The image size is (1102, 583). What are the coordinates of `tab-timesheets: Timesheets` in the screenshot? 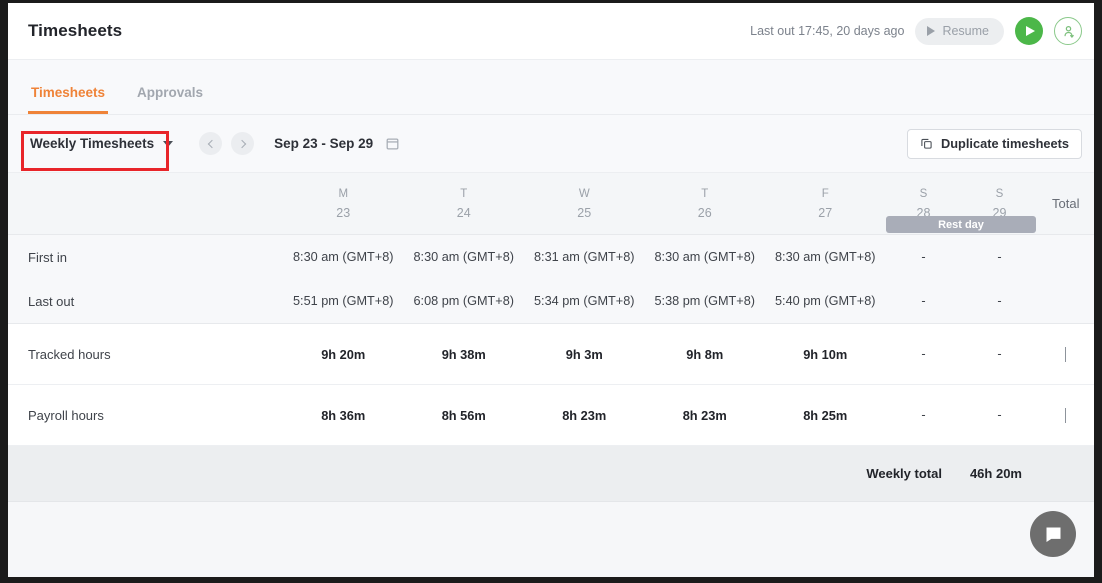 It's located at (68, 99).